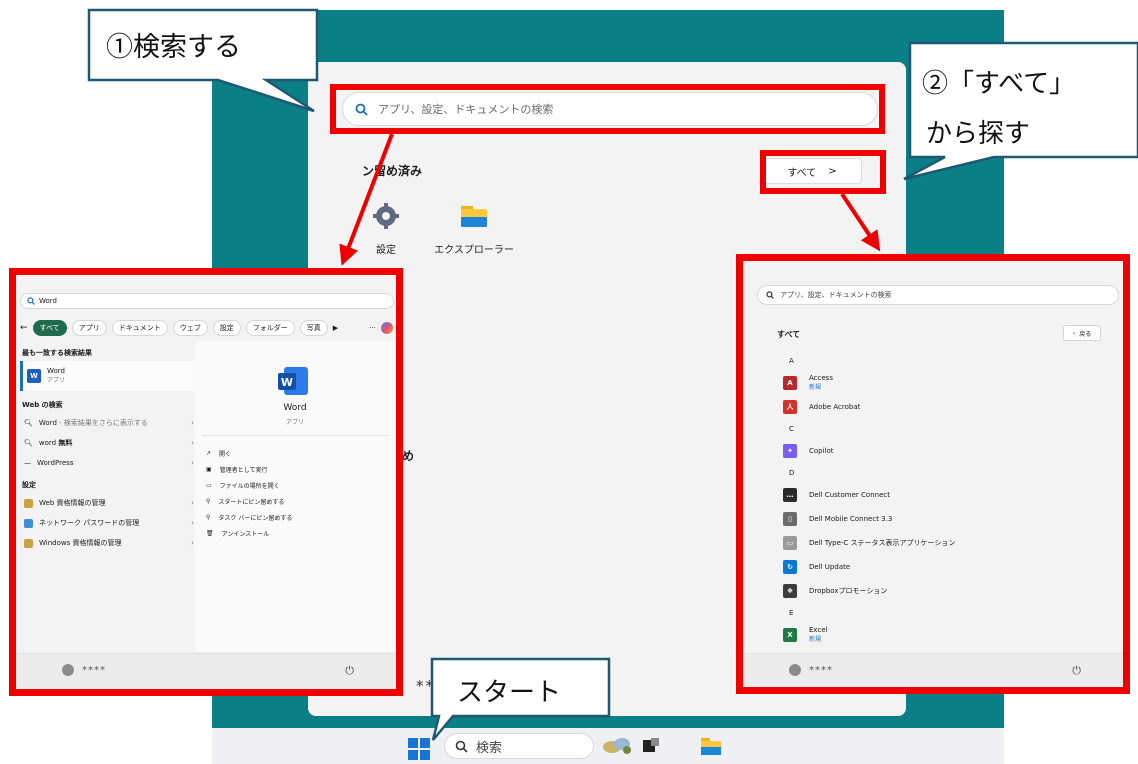 Image resolution: width=1138 pixels, height=764 pixels. What do you see at coordinates (937, 429) in the screenshot?
I see `letter-header: C` at bounding box center [937, 429].